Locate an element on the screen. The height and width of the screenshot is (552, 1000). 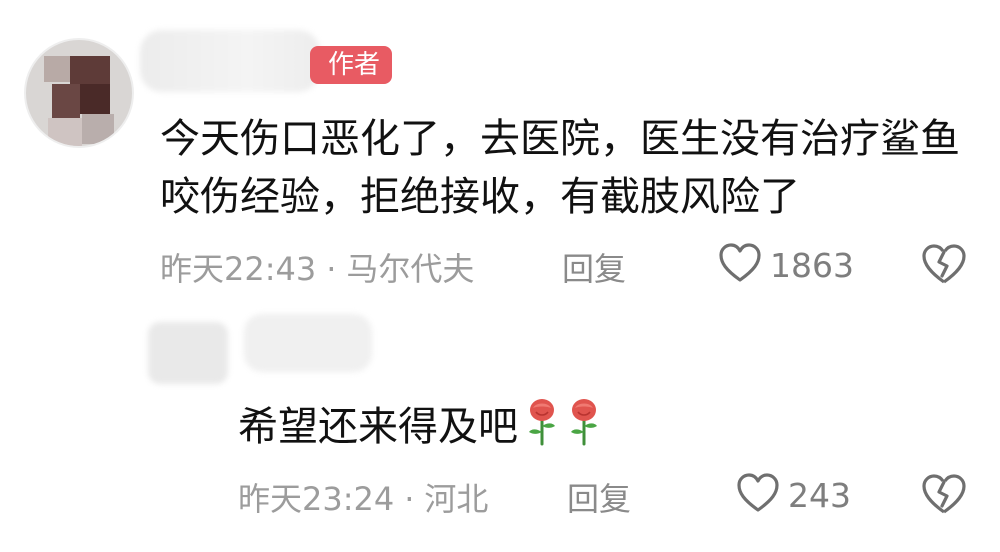
reply-text: 希望还来得及吧 is located at coordinates (378, 427).